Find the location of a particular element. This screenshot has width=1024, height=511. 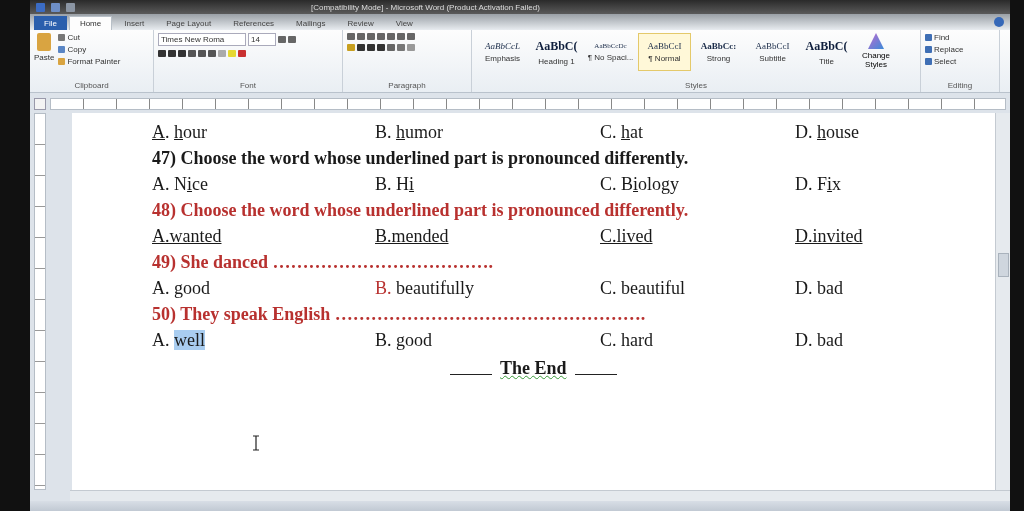

group-label: Paragraph is located at coordinates (407, 86).